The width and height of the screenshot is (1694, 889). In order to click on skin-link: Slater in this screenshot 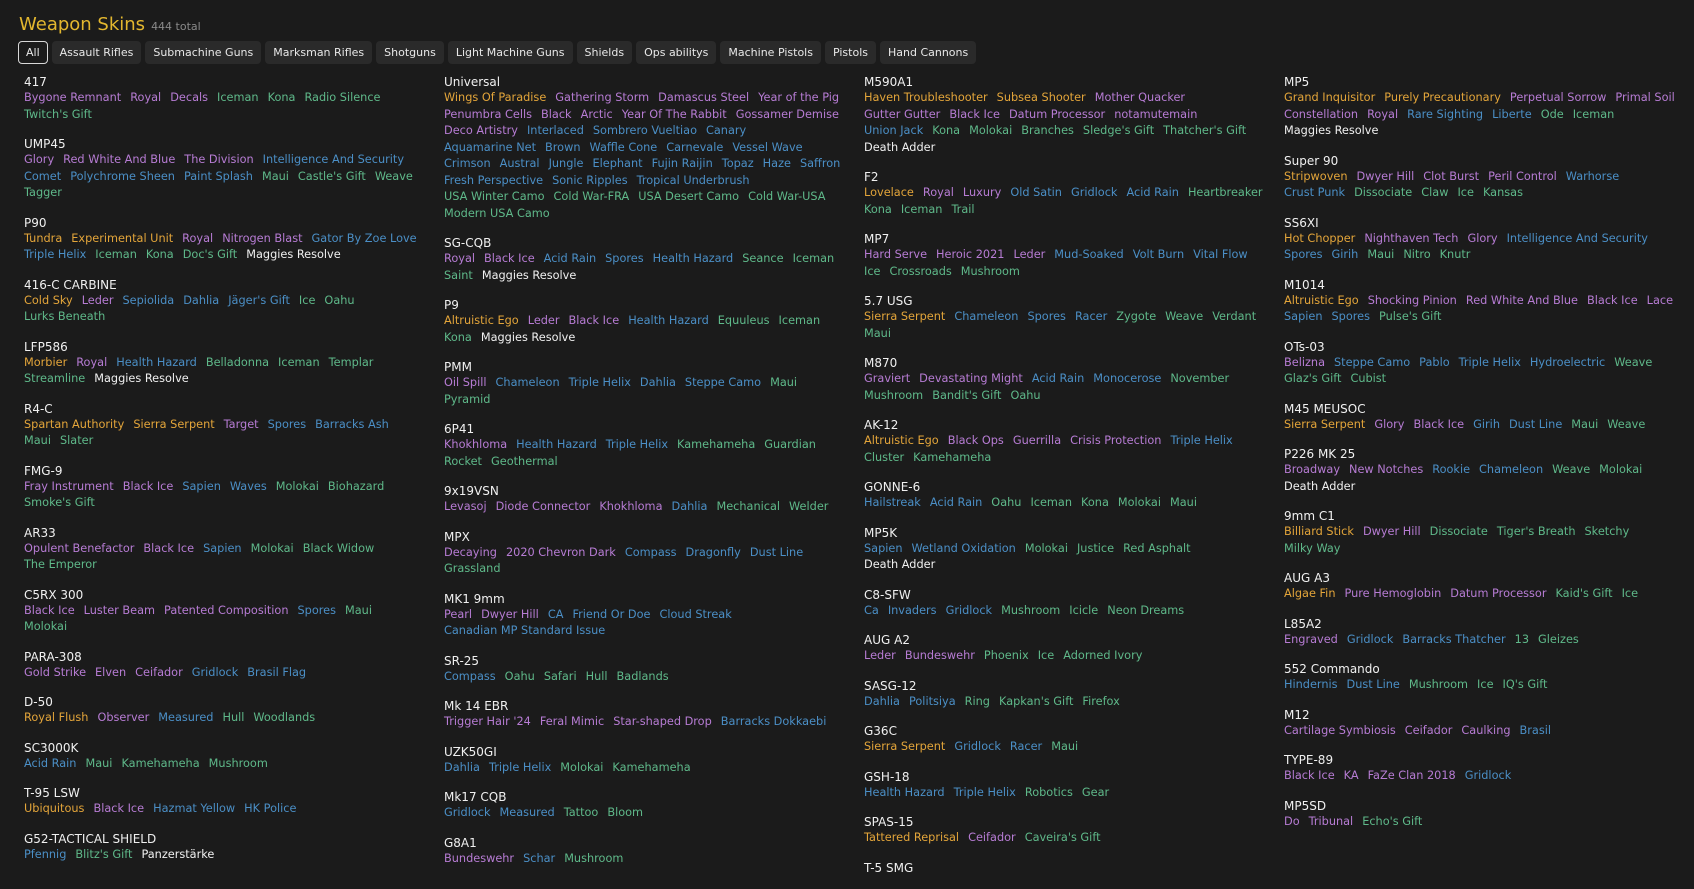, I will do `click(76, 441)`.